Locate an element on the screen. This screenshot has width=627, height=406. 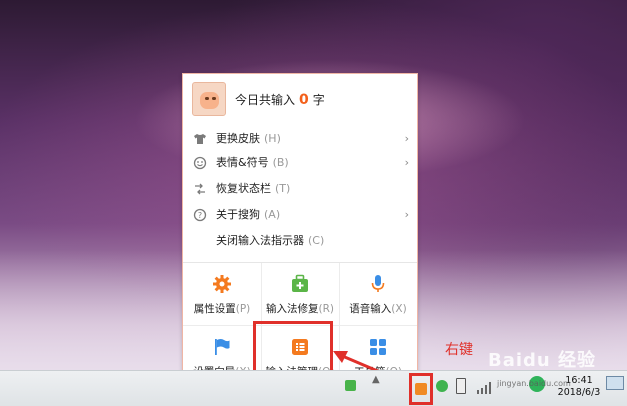
show-desktop-button is located at coordinates (615, 383).